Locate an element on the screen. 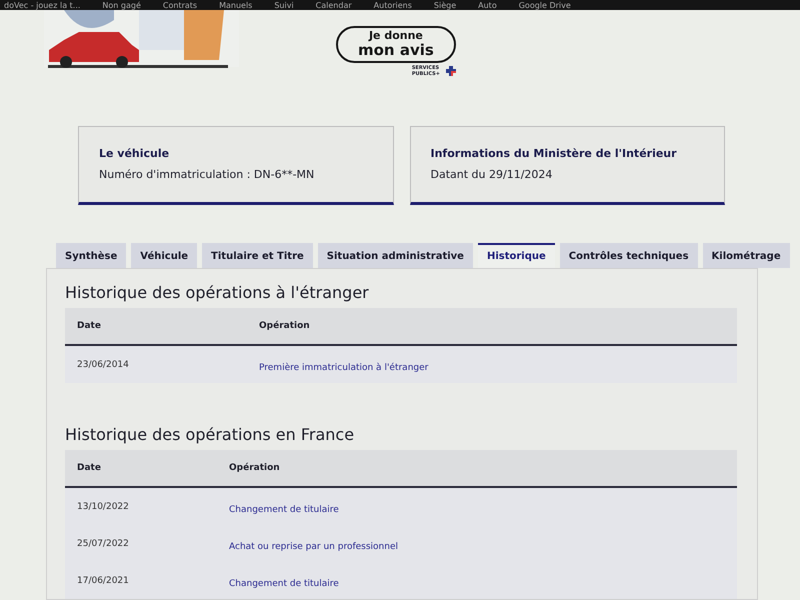  card-text: Datant du 29/11/2024 is located at coordinates (492, 174).